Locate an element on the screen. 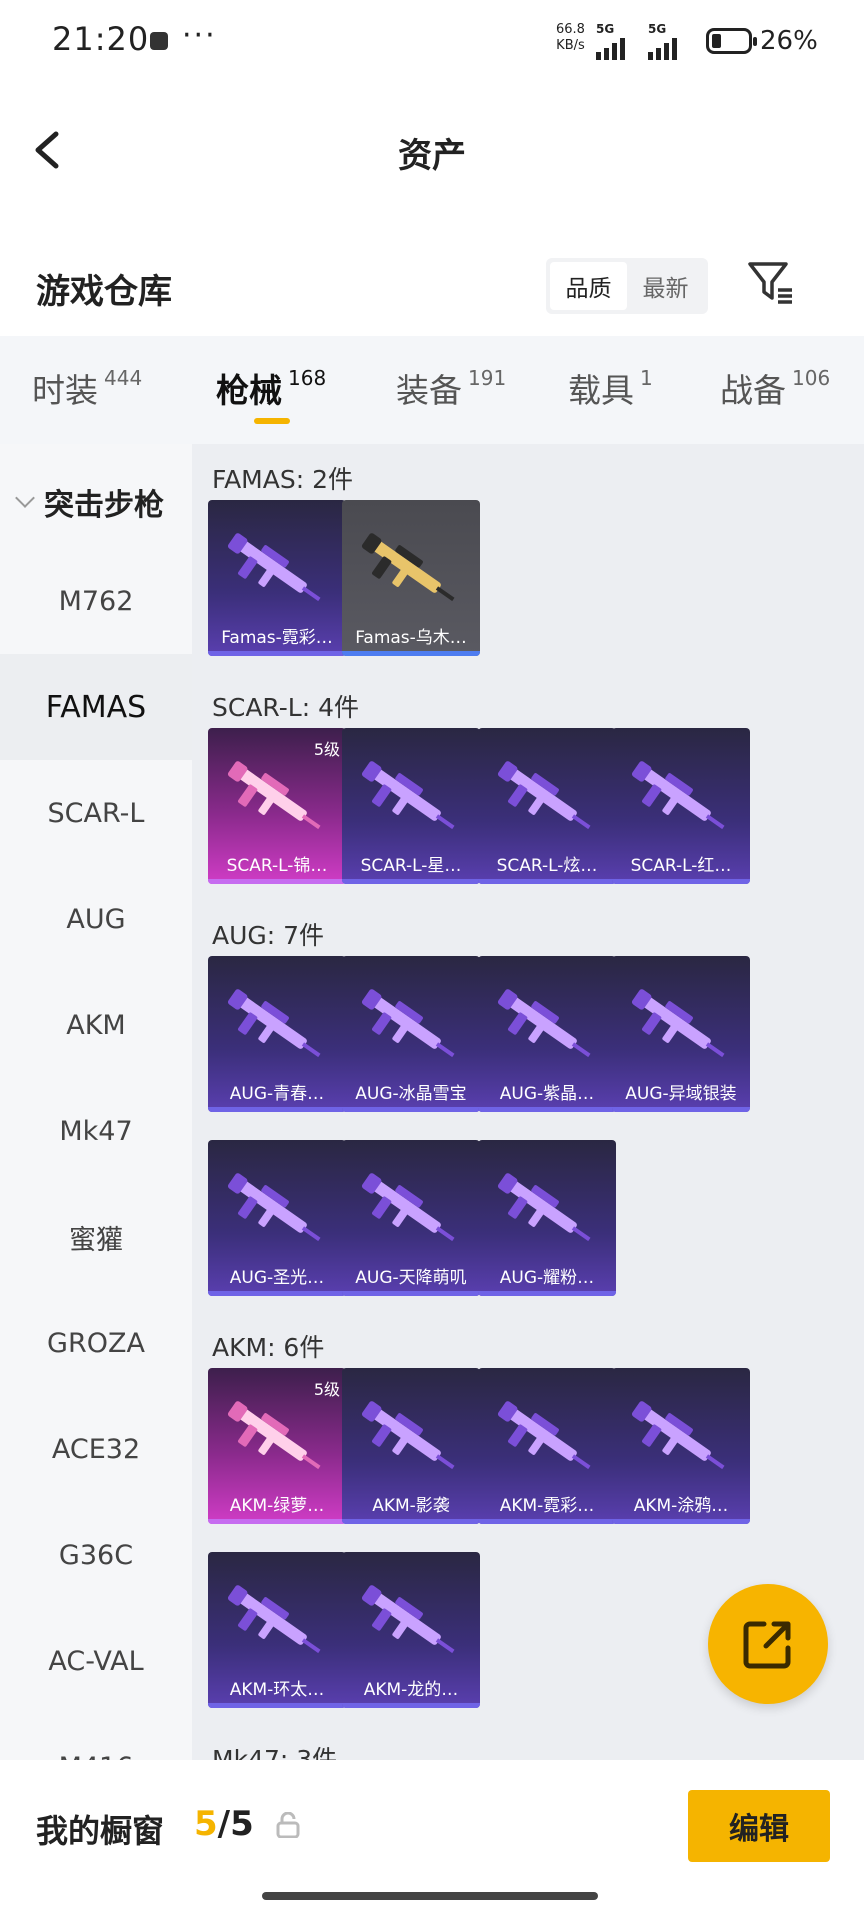 Image resolution: width=864 pixels, height=1920 pixels. group-title: AKM: 6件 is located at coordinates (268, 1347).